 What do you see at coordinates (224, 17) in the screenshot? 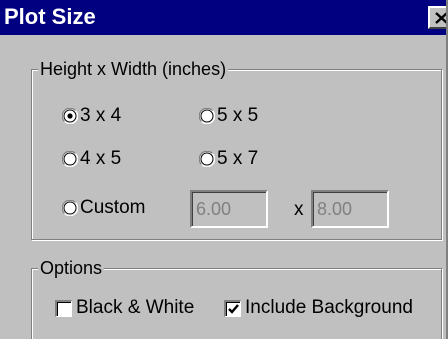
I see `title-bar: Plot Size` at bounding box center [224, 17].